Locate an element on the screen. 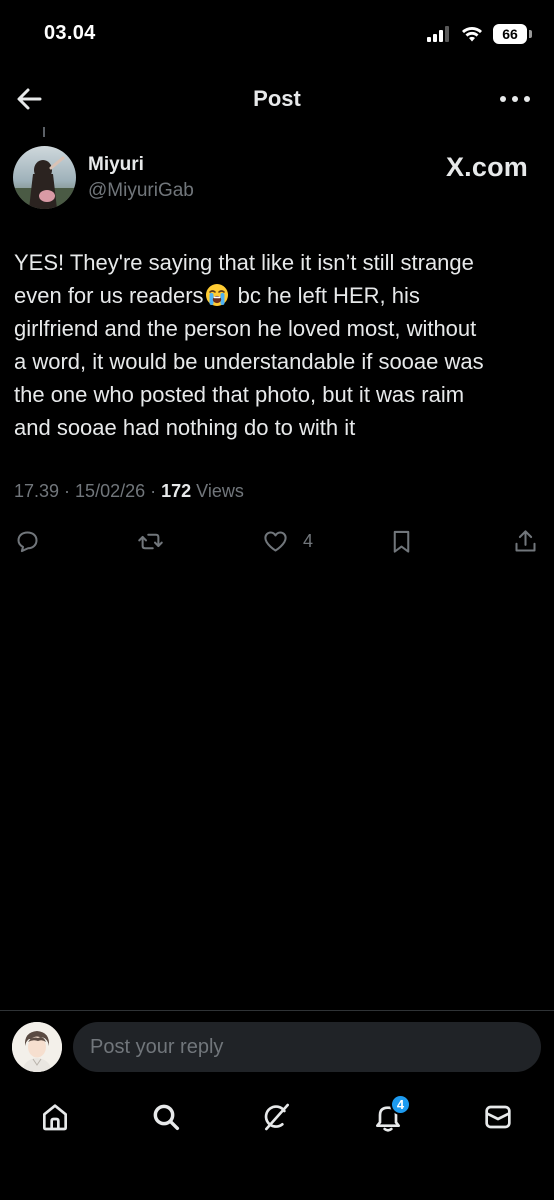 This screenshot has height=1200, width=554. views-count: 172 is located at coordinates (176, 491).